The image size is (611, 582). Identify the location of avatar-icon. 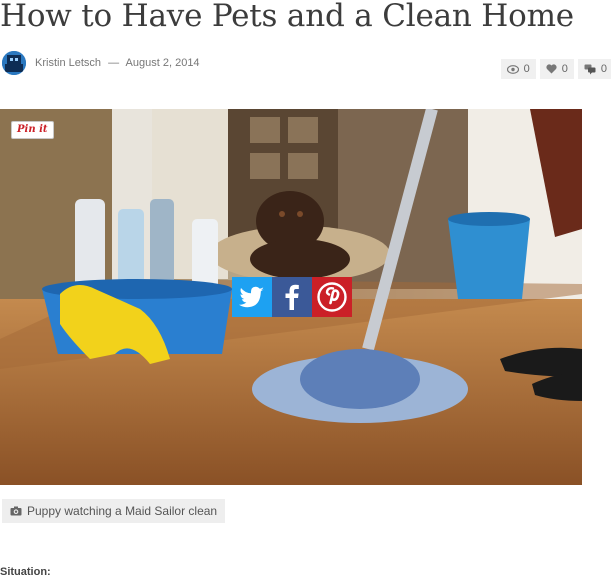
(14, 63).